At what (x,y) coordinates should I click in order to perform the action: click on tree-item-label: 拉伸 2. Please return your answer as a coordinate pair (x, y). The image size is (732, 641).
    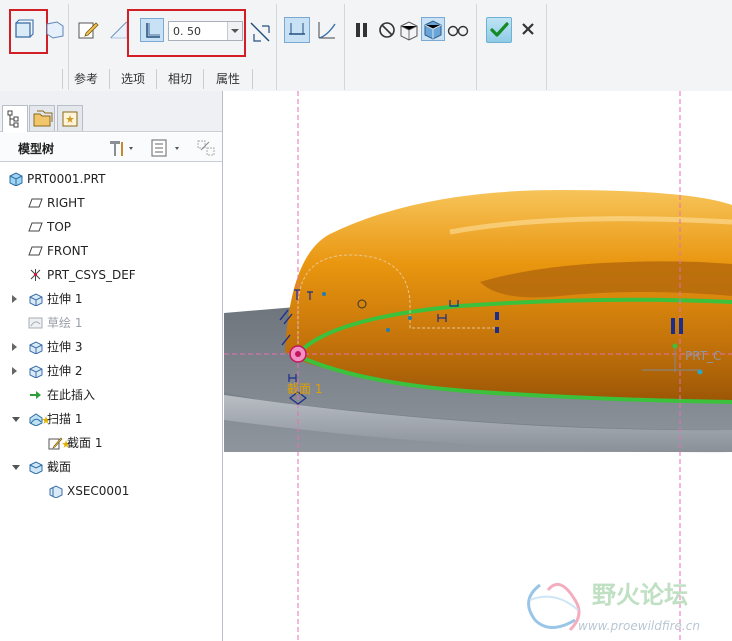
    Looking at the image, I should click on (65, 371).